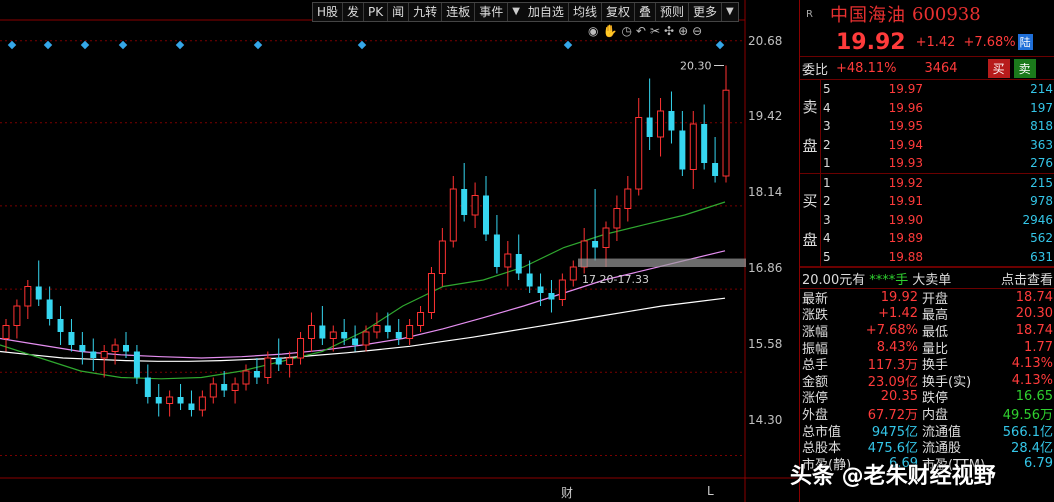  Describe the element at coordinates (1041, 144) in the screenshot. I see `ask-volume: 363` at that location.